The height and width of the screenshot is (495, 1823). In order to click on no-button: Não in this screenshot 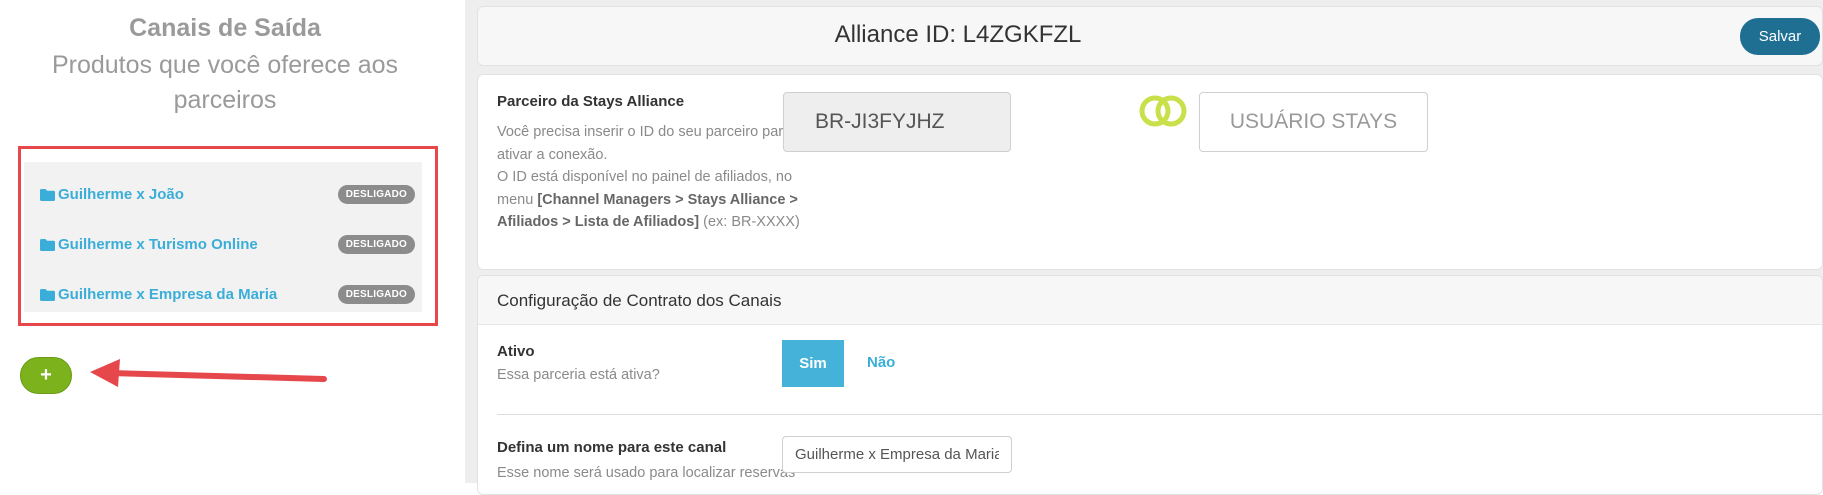, I will do `click(881, 362)`.